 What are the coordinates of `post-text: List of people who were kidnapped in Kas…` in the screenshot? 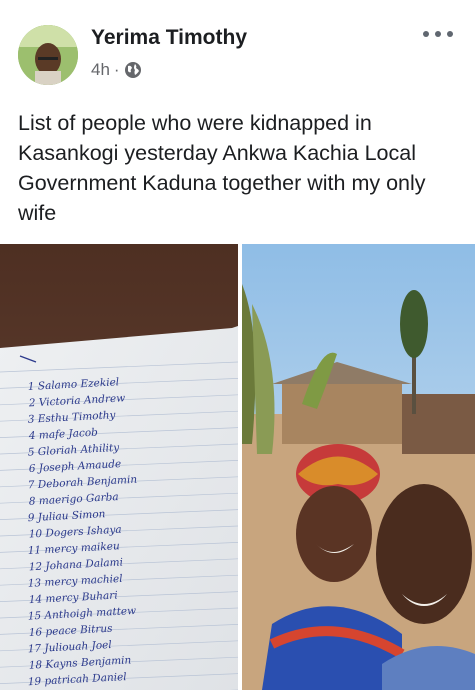 It's located at (222, 168).